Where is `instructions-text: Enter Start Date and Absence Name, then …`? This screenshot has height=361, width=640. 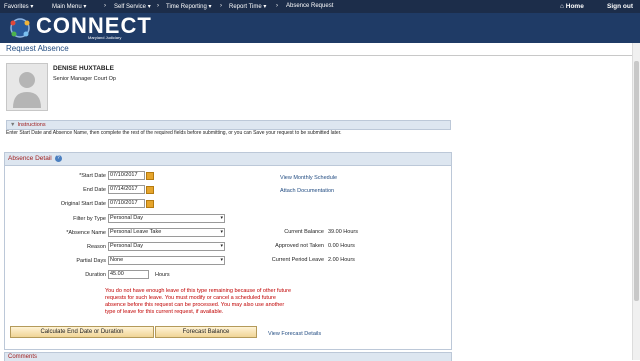 instructions-text: Enter Start Date and Absence Name, then … is located at coordinates (174, 133).